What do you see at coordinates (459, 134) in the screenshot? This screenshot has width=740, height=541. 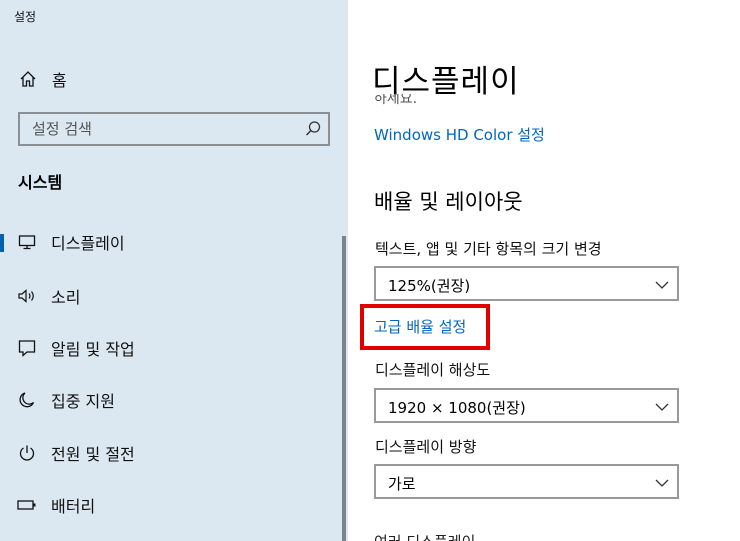 I see `hd-color-settings-link: Windows HD Color 설정` at bounding box center [459, 134].